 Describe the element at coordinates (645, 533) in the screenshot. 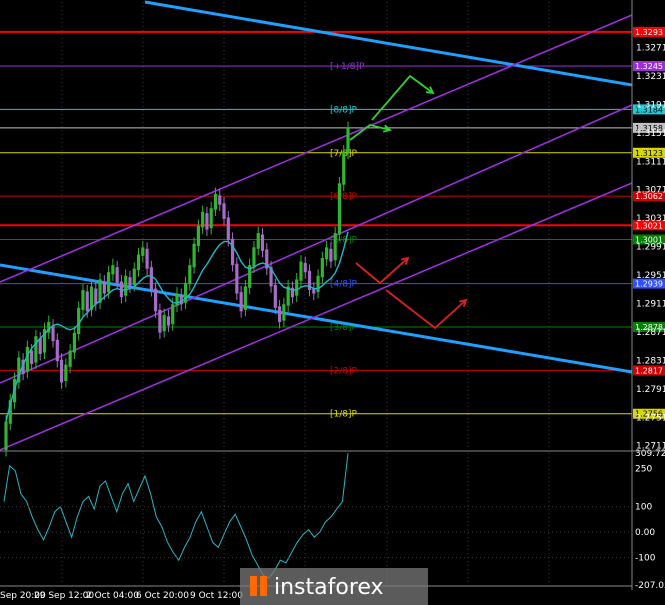

I see `osc-tick-3: 0.00` at that location.